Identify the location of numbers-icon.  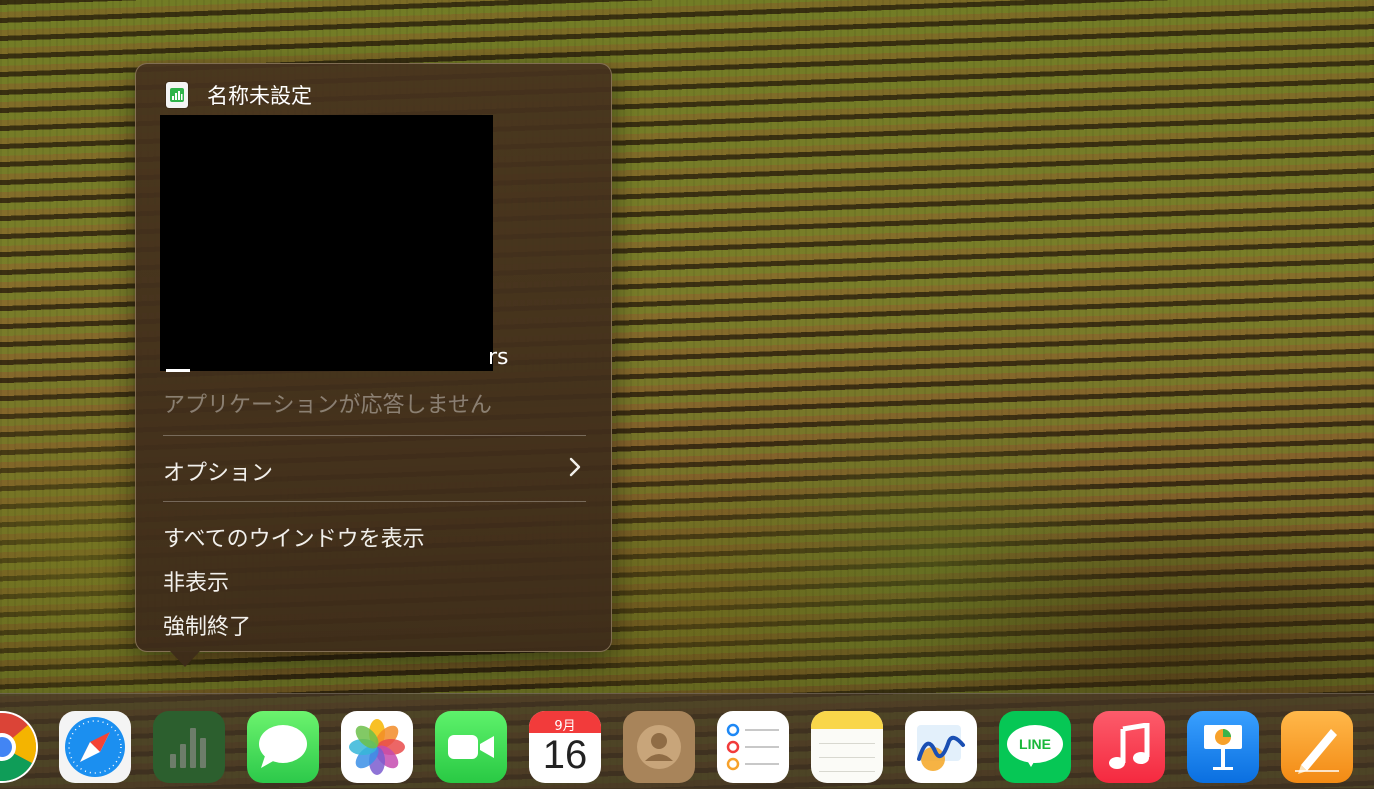
(189, 747).